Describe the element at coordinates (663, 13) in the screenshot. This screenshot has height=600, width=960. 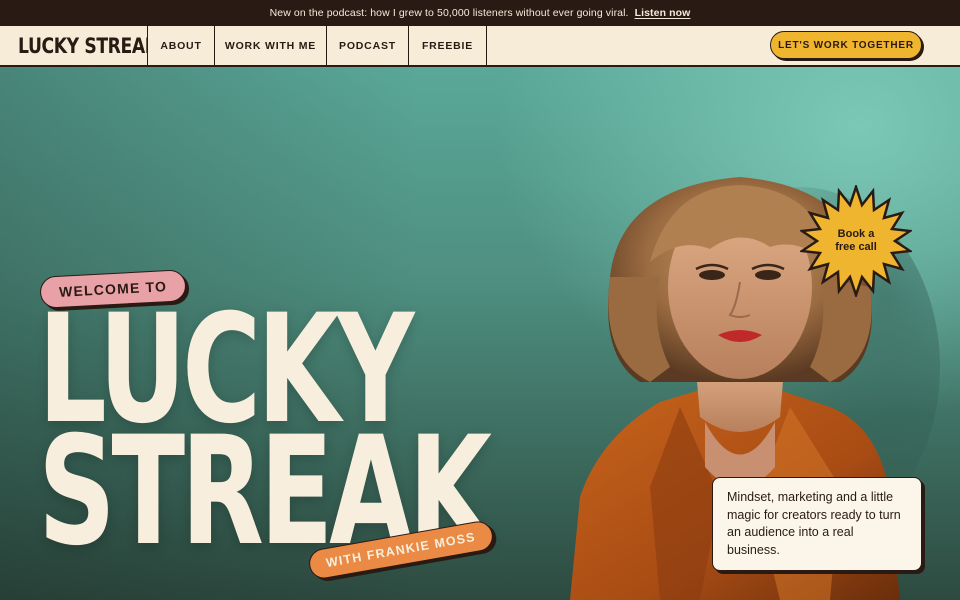
I see `listen-now-link: Listen now` at that location.